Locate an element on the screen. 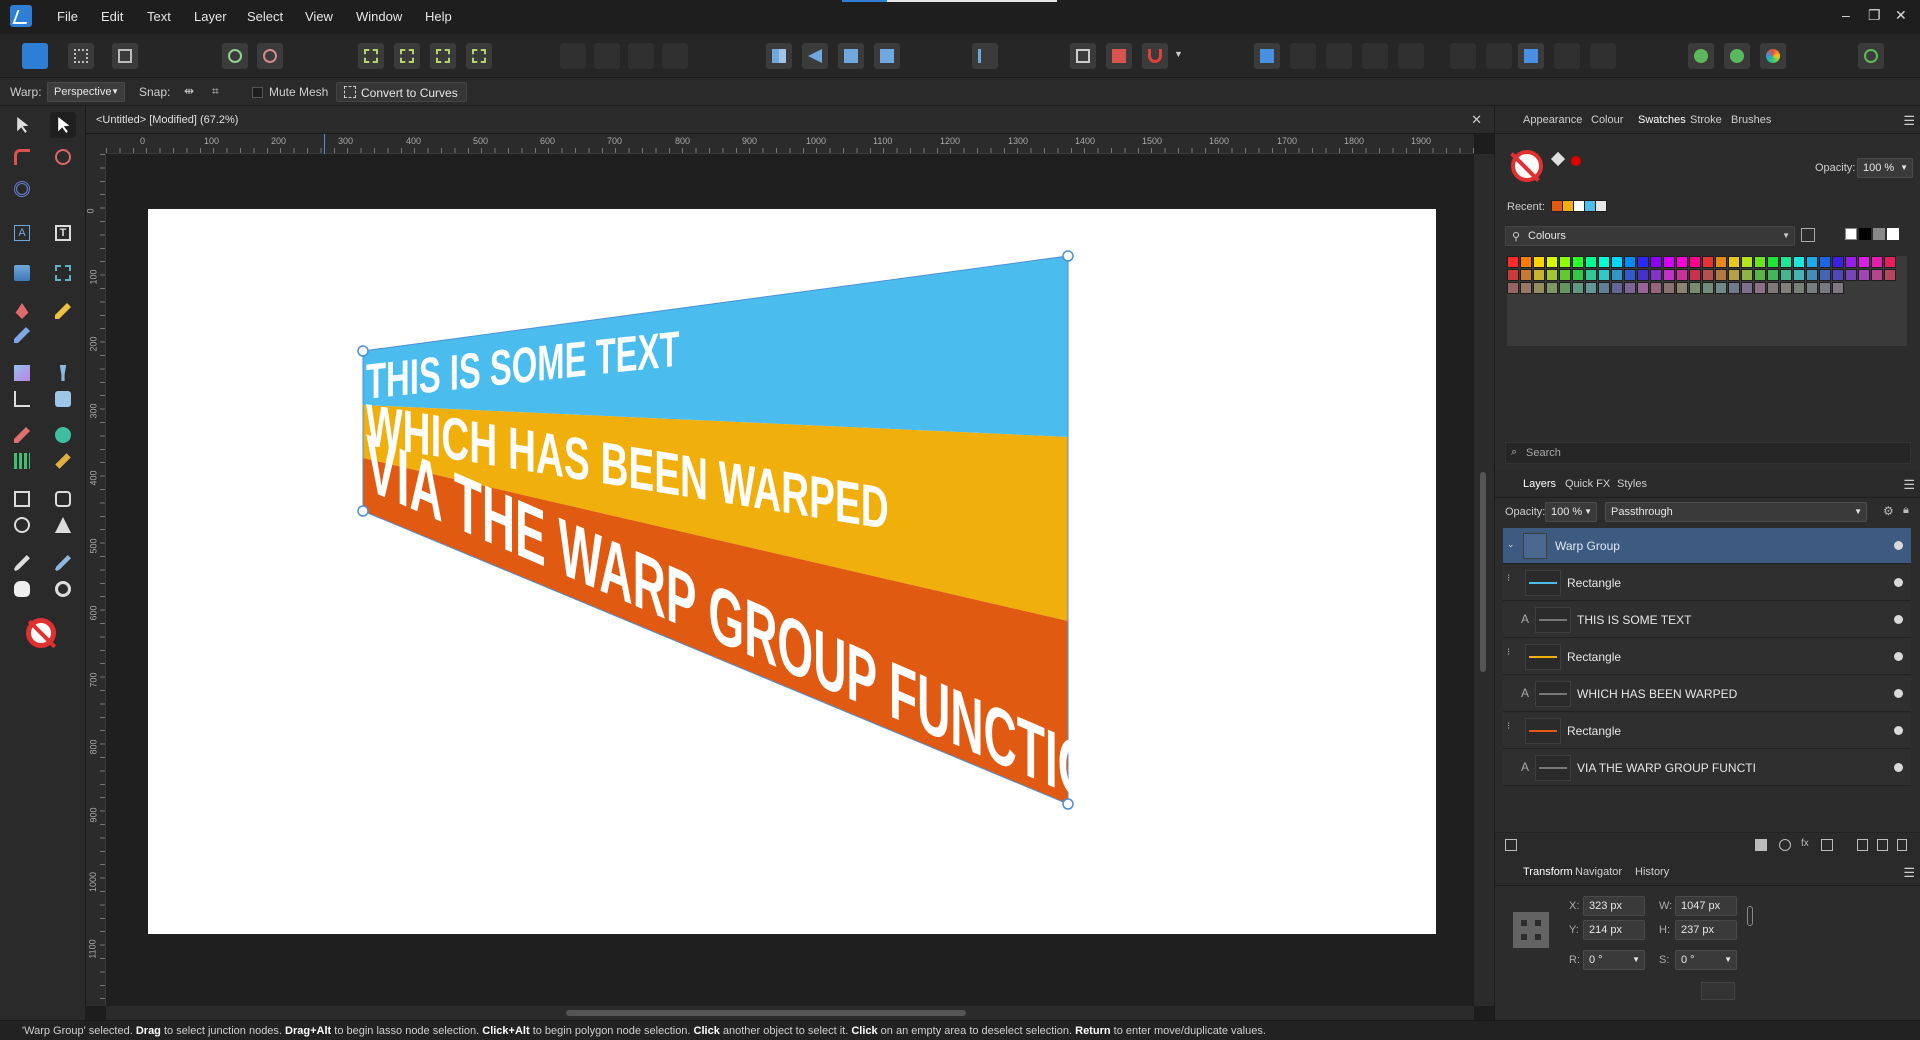 The height and width of the screenshot is (1040, 1920). zoom-tool-icon is located at coordinates (63, 589).